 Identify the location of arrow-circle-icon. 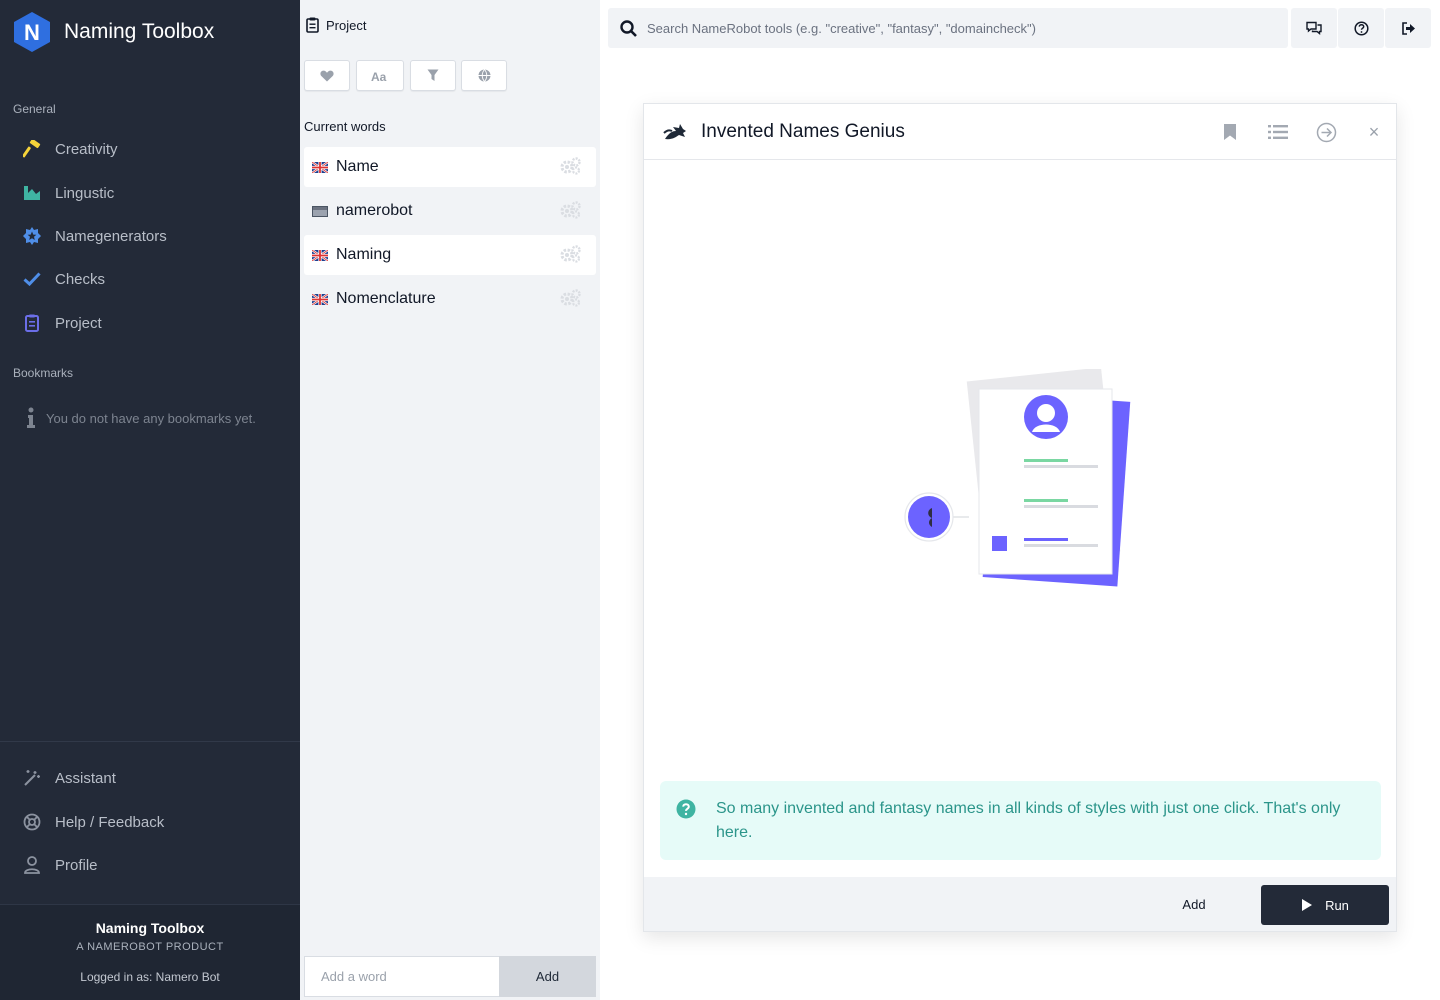
(1326, 132).